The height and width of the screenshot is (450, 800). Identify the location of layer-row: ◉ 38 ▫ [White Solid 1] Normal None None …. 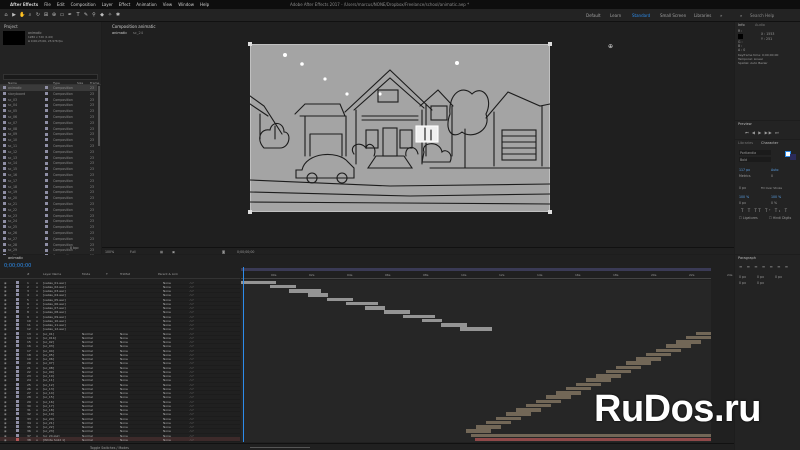
(120, 439).